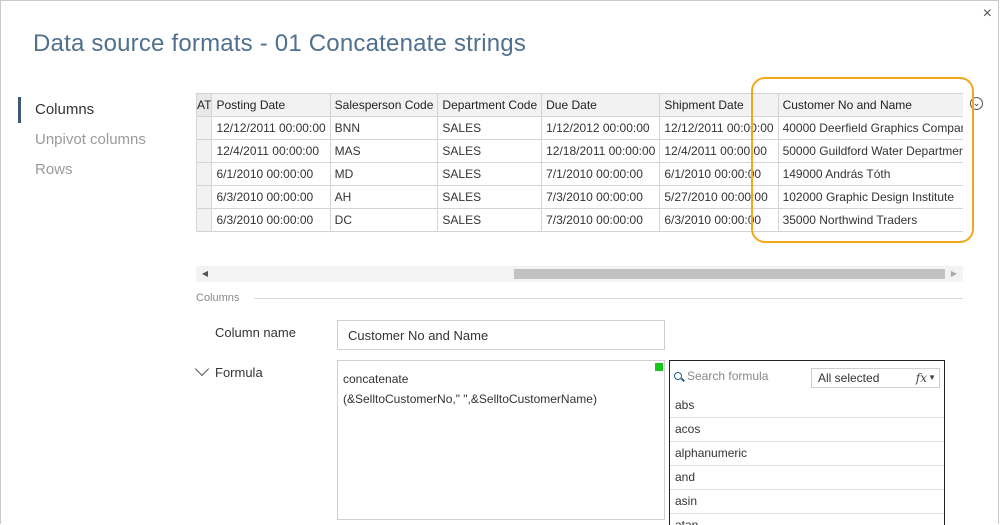 The image size is (1000, 525). Describe the element at coordinates (239, 372) in the screenshot. I see `formula-label: Formula` at that location.